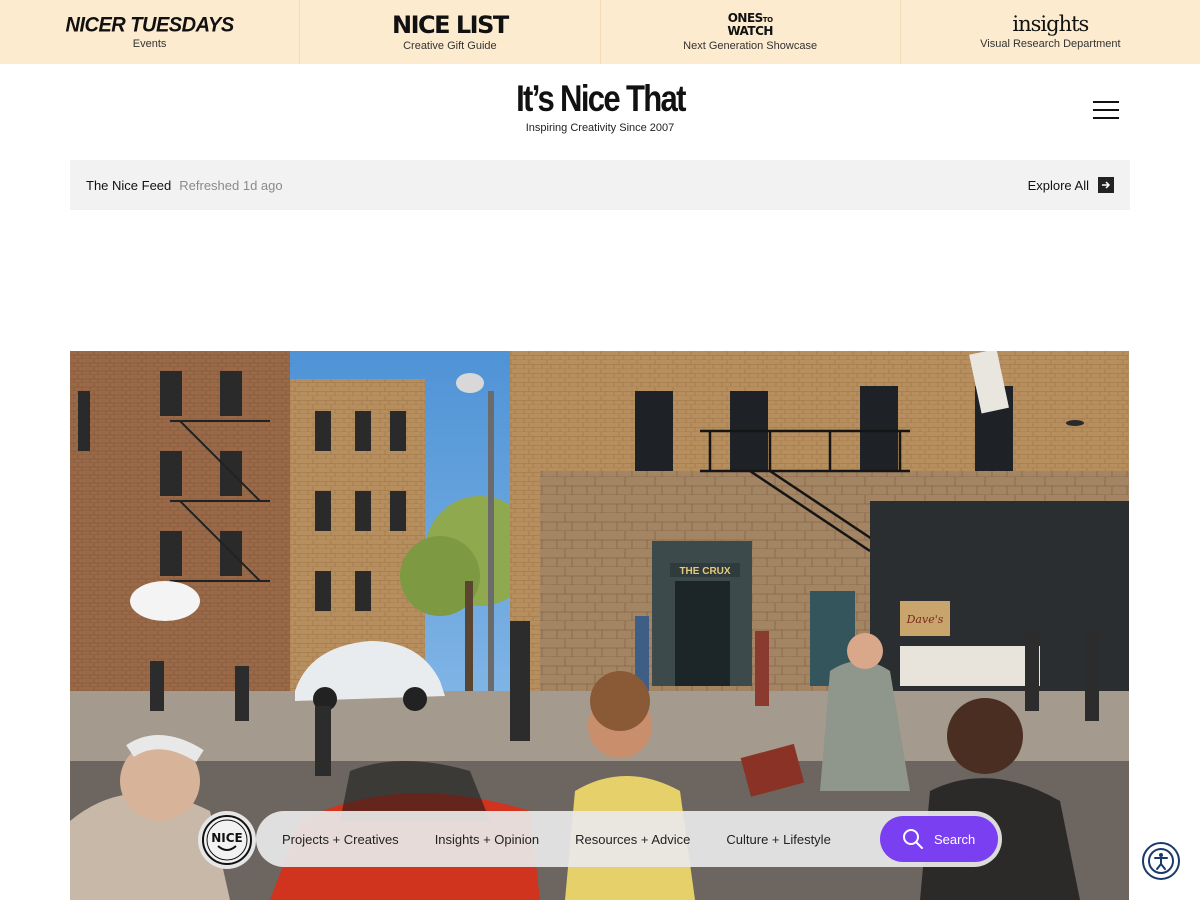  Describe the element at coordinates (450, 45) in the screenshot. I see `promo-subtitle: Creative Gift Guide` at that location.